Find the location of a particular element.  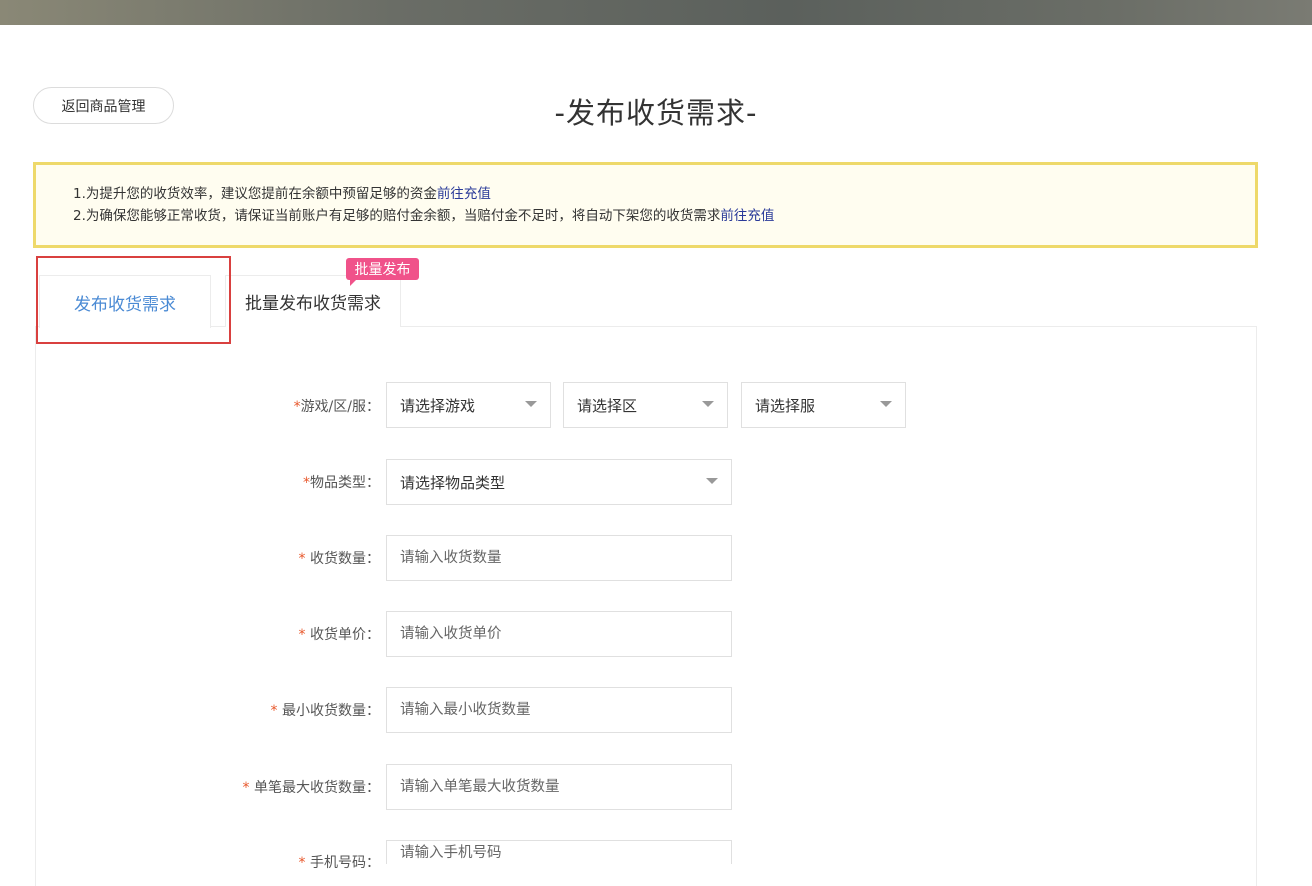

item-type-select-value: 请选择物品类型 is located at coordinates (453, 482).